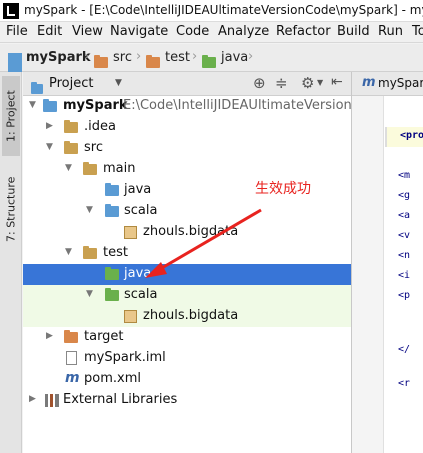 The image size is (423, 453). Describe the element at coordinates (49, 31) in the screenshot. I see `menu-edit: Edit` at that location.